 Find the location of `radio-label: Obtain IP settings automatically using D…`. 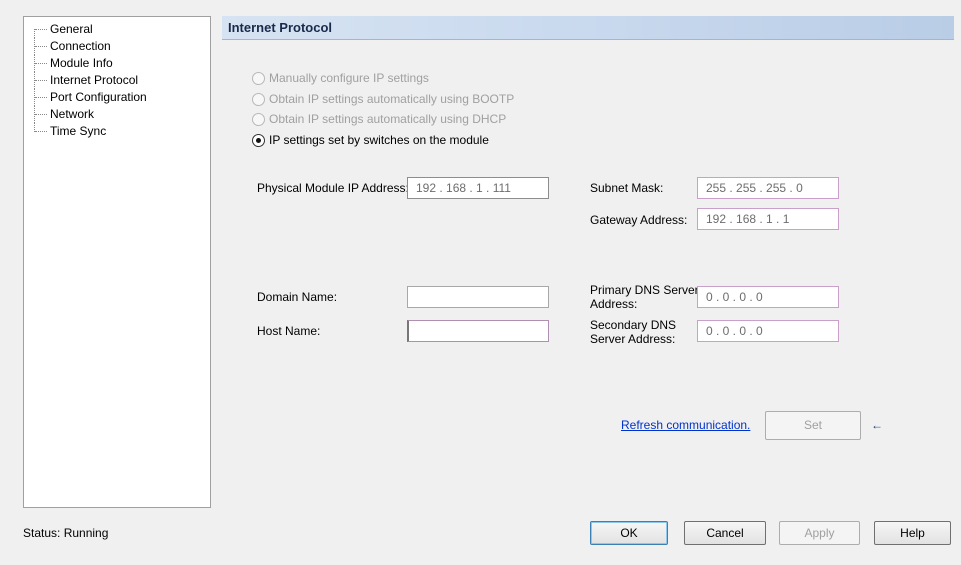

radio-label: Obtain IP settings automatically using D… is located at coordinates (388, 119).